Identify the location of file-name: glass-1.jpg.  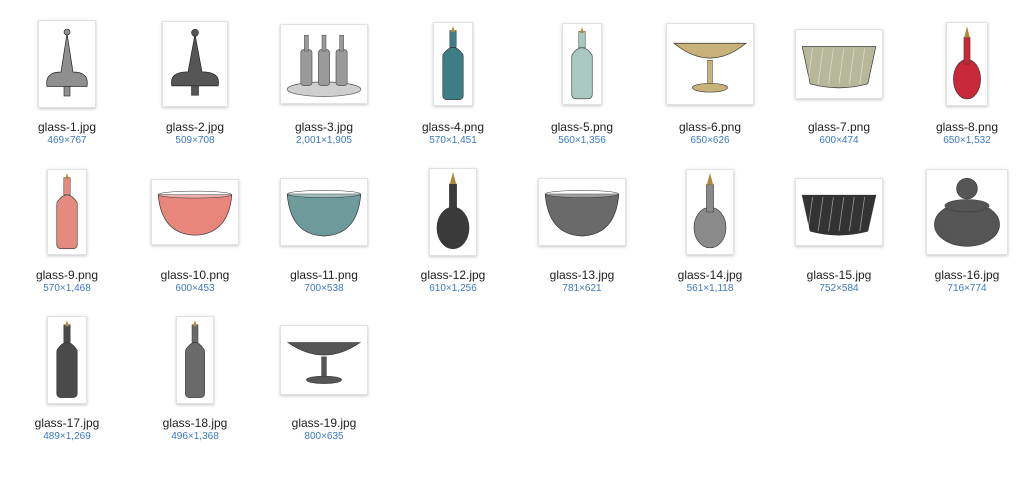
(67, 127).